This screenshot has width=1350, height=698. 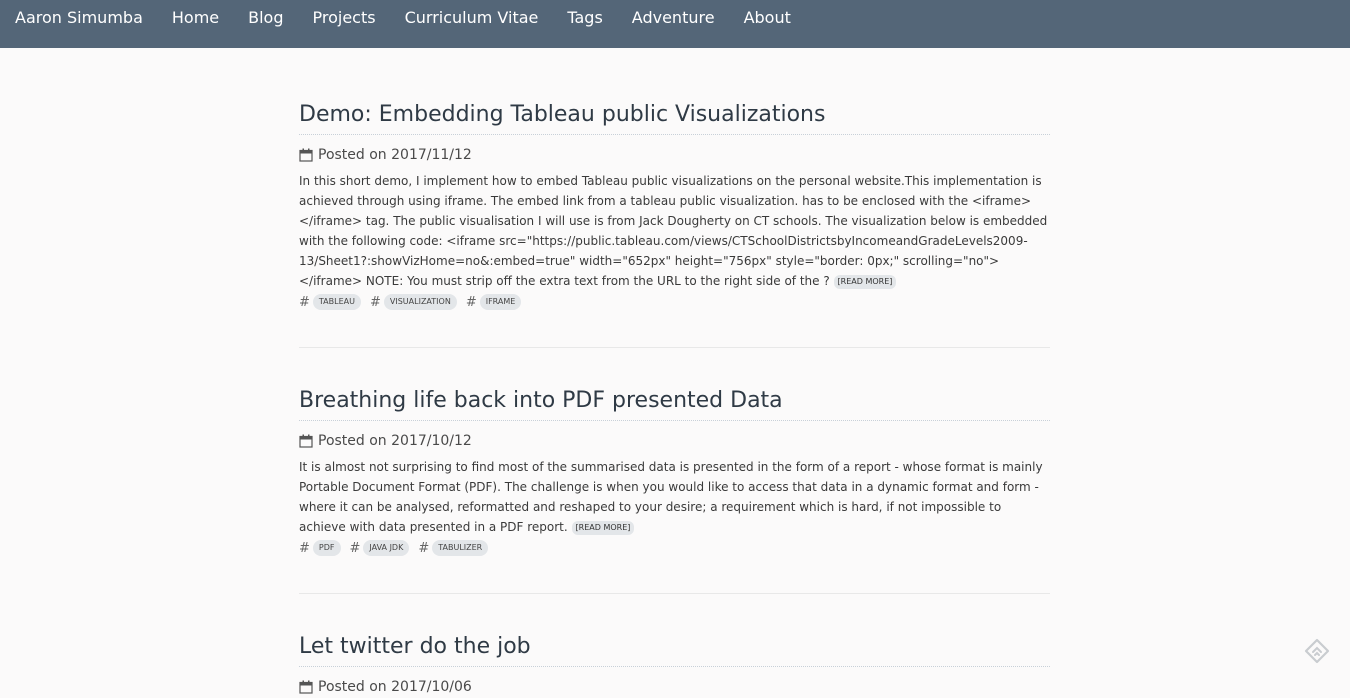 What do you see at coordinates (386, 548) in the screenshot?
I see `tag-link-java-jdk: java jdk` at bounding box center [386, 548].